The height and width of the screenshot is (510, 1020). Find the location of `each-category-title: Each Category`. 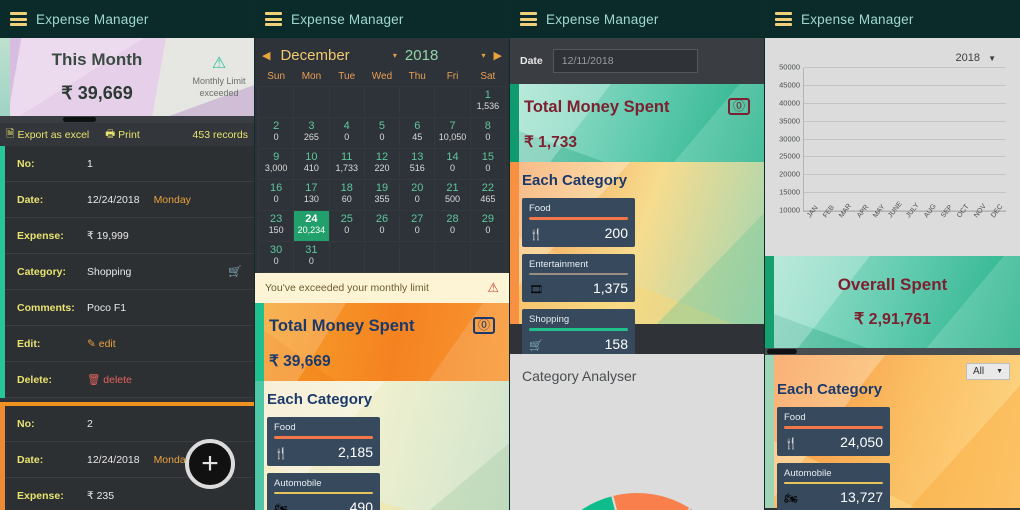

each-category-title: Each Category is located at coordinates (320, 399).